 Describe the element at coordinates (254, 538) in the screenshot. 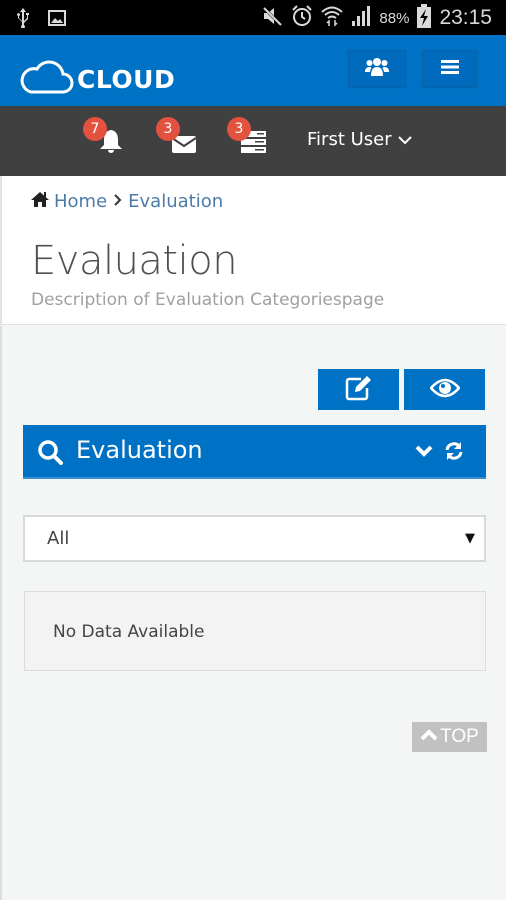

I see `filter-select: All ▼` at that location.